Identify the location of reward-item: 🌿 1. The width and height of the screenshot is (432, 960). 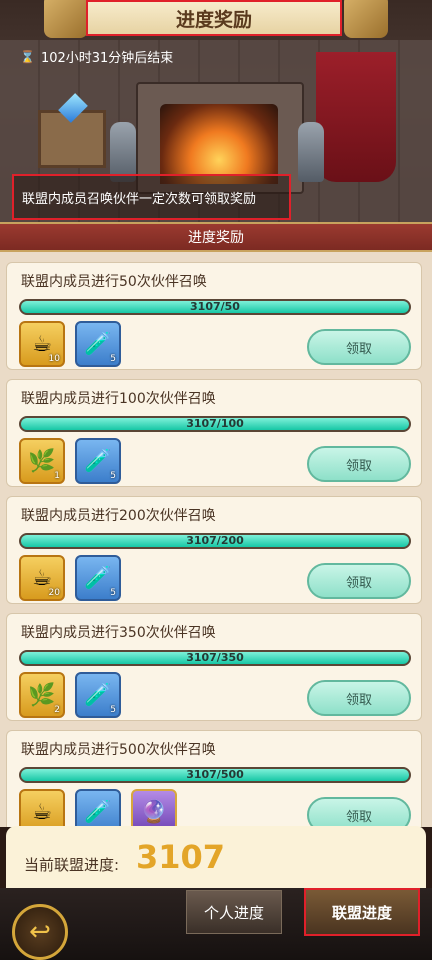
(42, 461).